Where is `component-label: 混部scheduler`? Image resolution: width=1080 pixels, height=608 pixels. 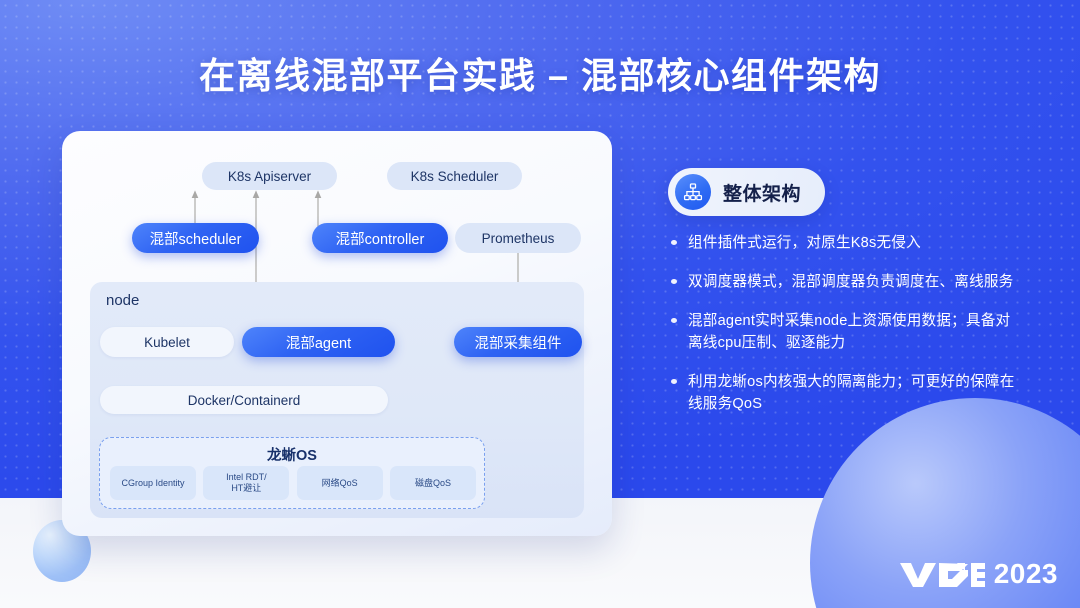
component-label: 混部scheduler is located at coordinates (195, 239).